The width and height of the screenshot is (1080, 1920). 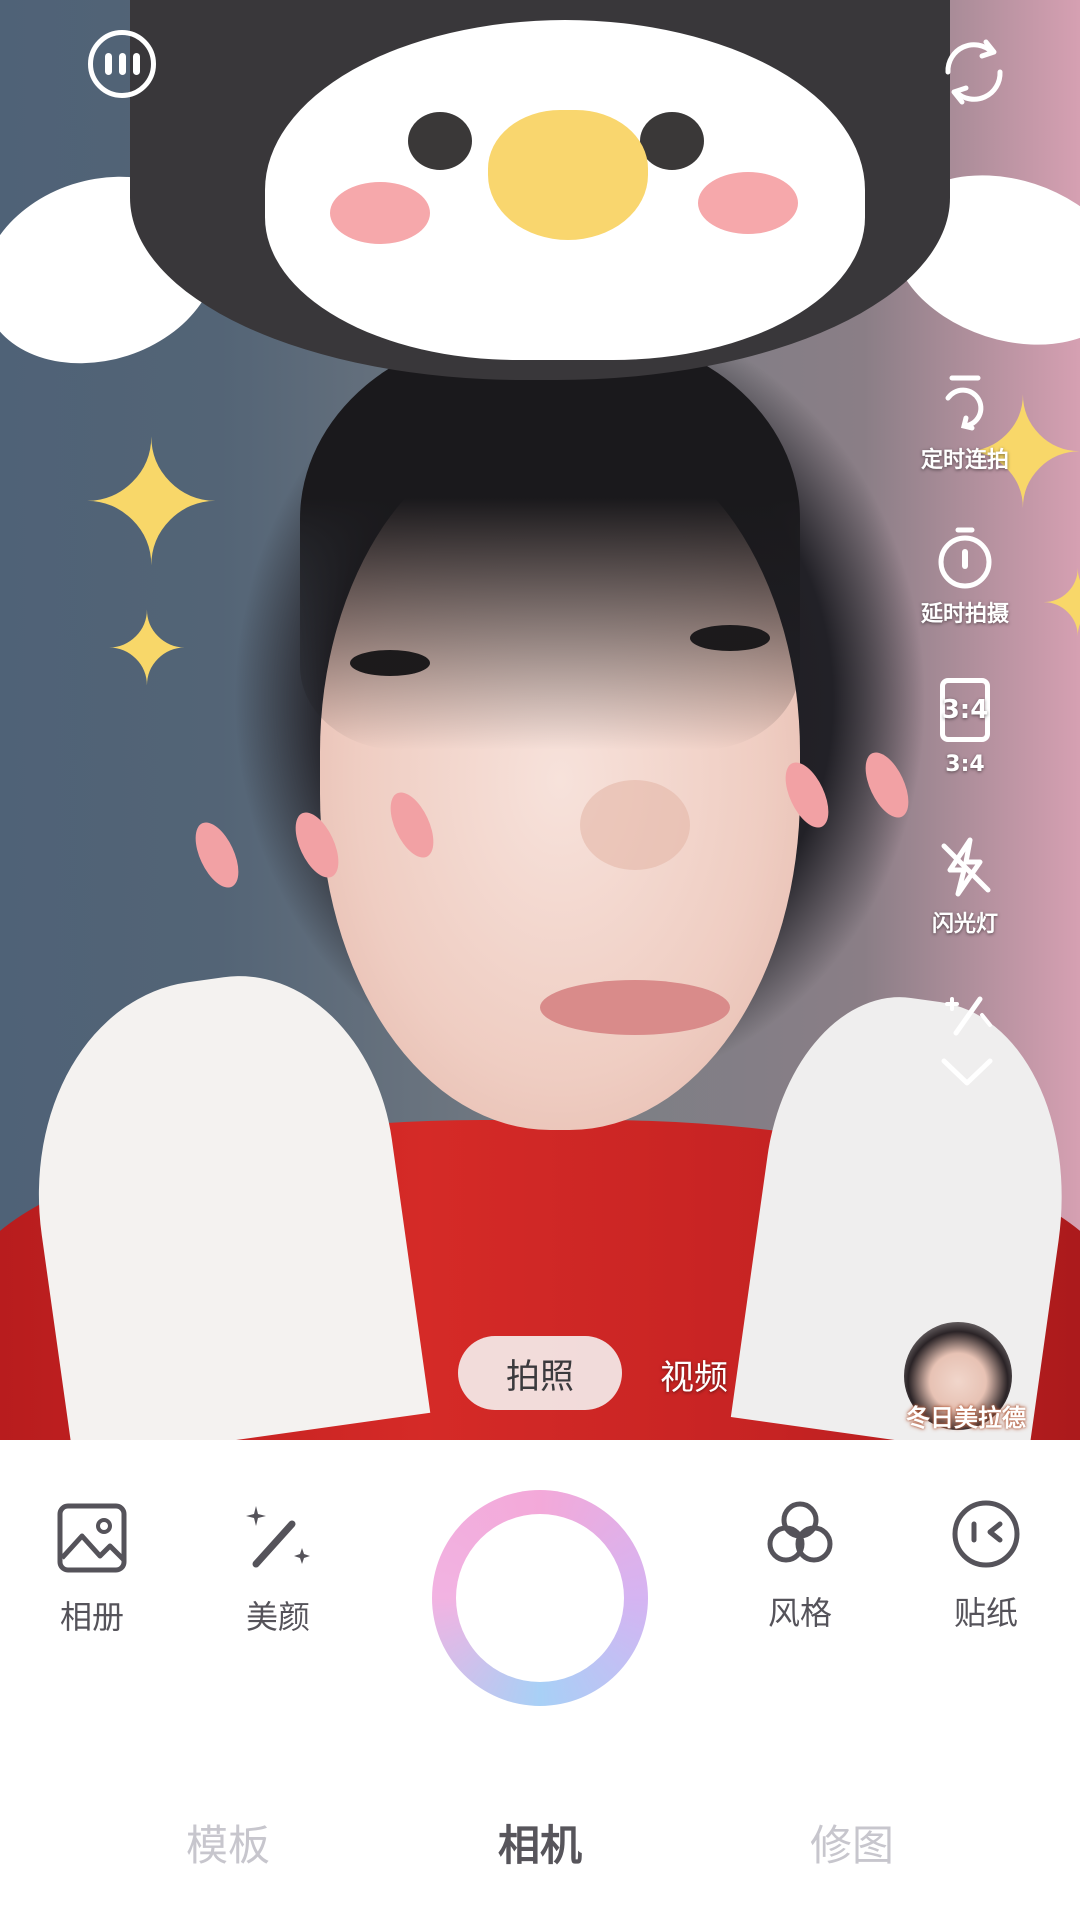 I want to click on shutter-inner, so click(x=540, y=1598).